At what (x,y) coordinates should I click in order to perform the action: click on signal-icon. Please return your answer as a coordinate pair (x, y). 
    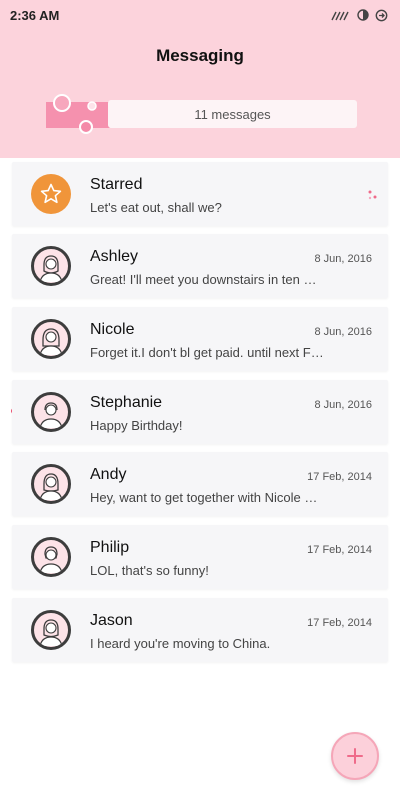
    Looking at the image, I should click on (340, 16).